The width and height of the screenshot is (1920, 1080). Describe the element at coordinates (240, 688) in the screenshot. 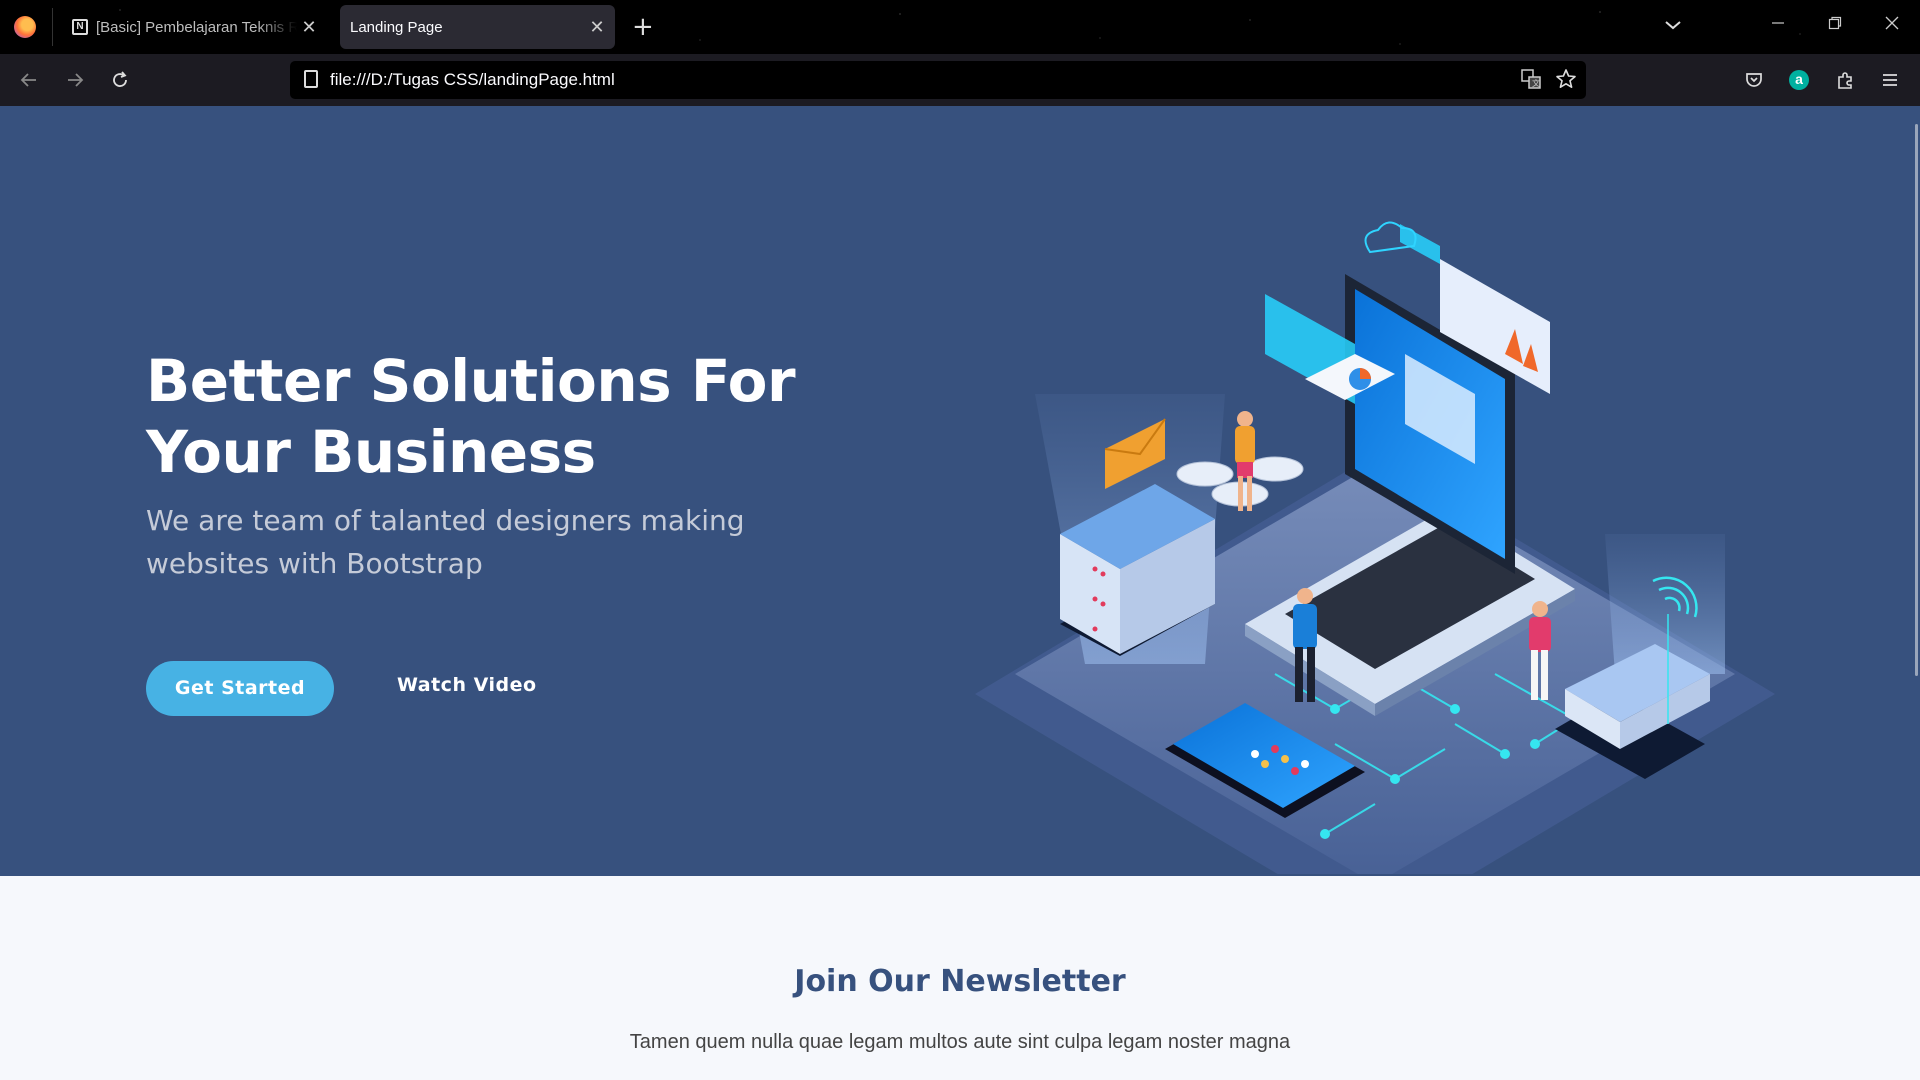

I see `get-started-button: Get Started` at that location.